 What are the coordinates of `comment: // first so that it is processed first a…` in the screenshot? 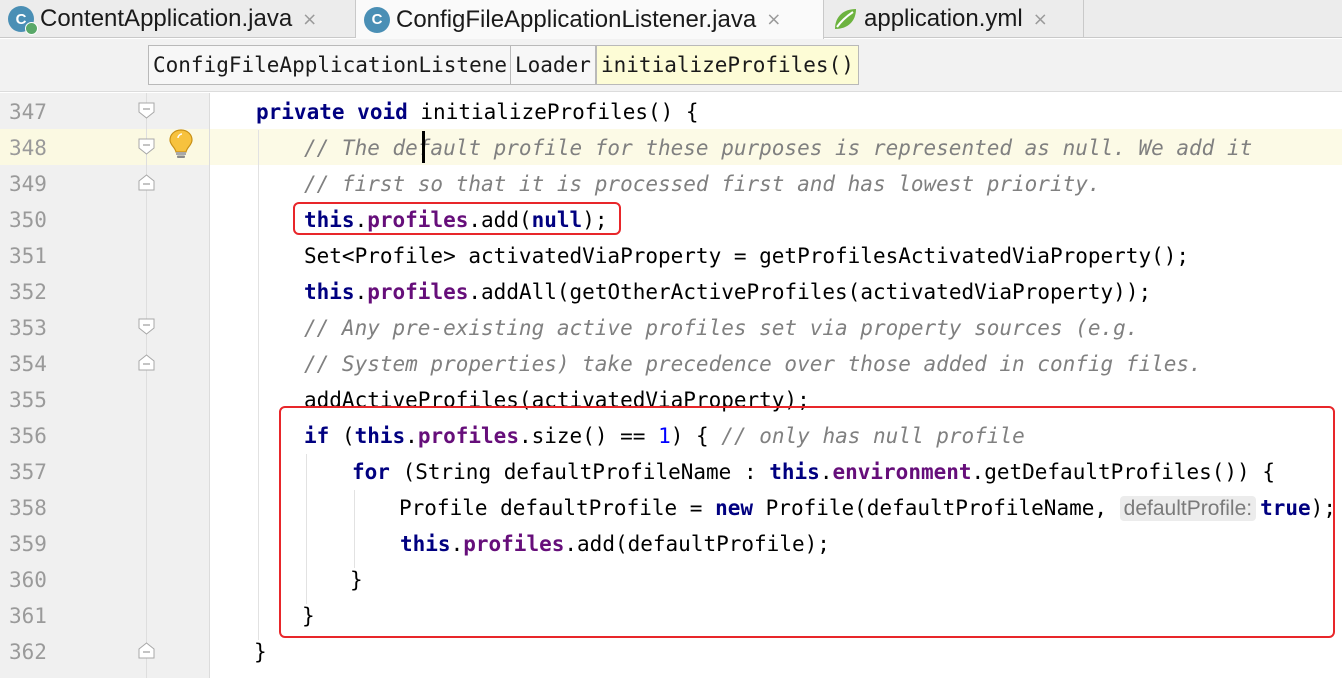 It's located at (702, 184).